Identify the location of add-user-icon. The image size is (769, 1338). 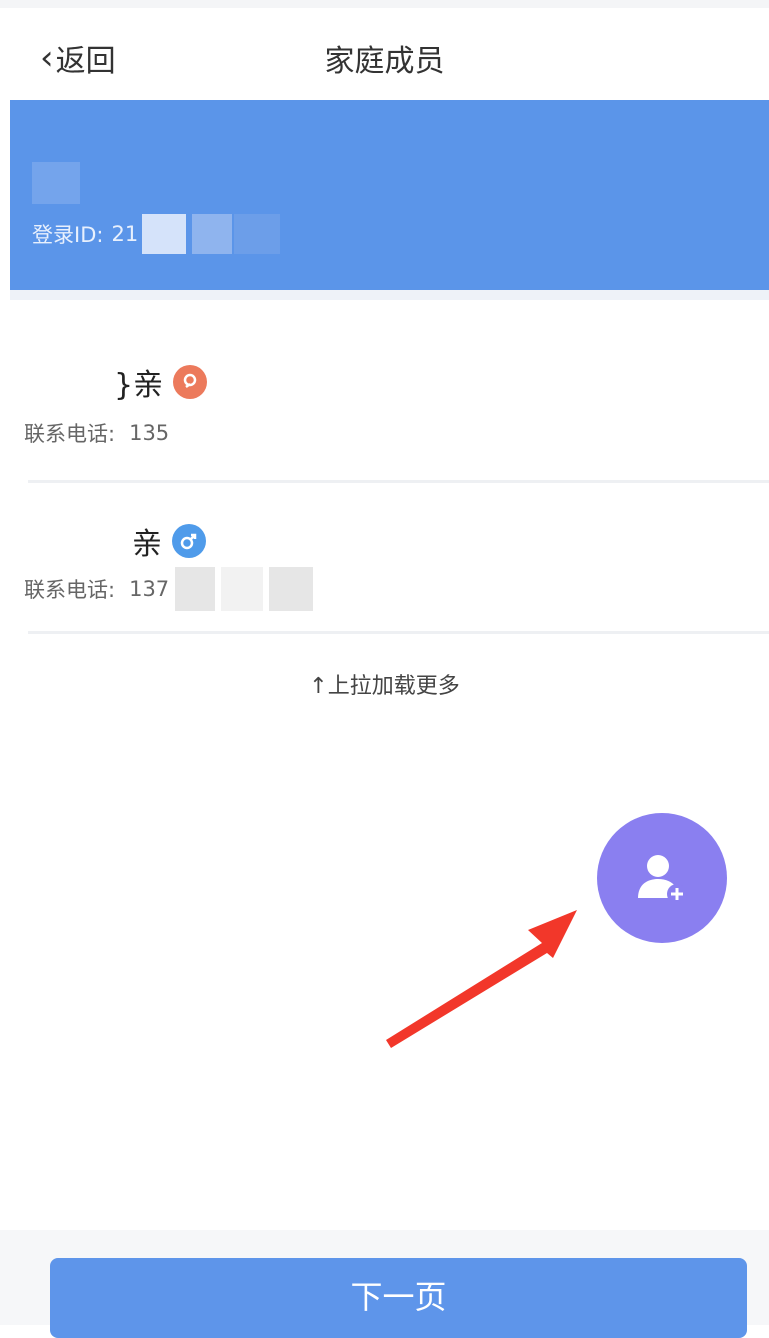
(662, 879).